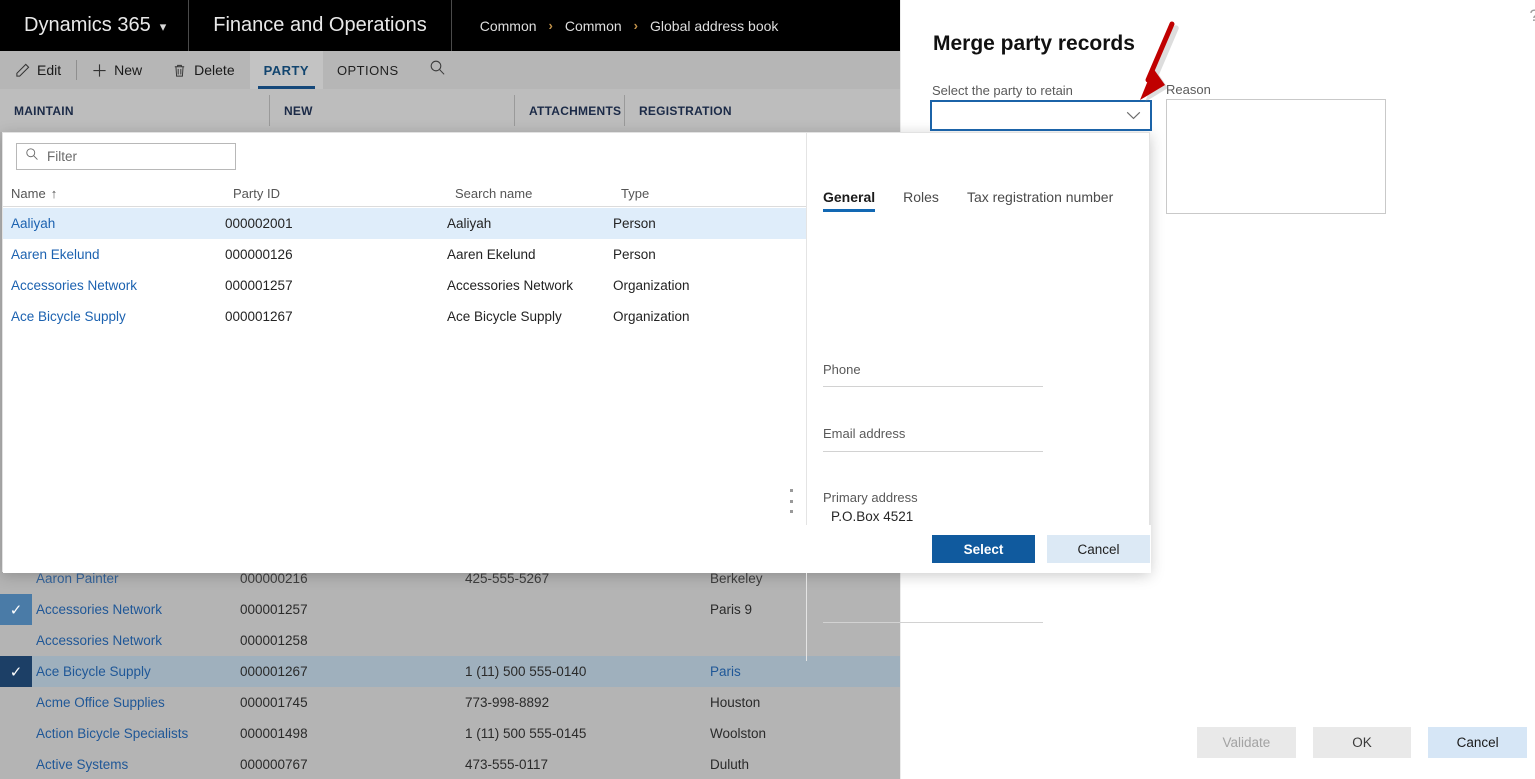 The height and width of the screenshot is (779, 1535). I want to click on tab-options: OPTIONS, so click(368, 70).